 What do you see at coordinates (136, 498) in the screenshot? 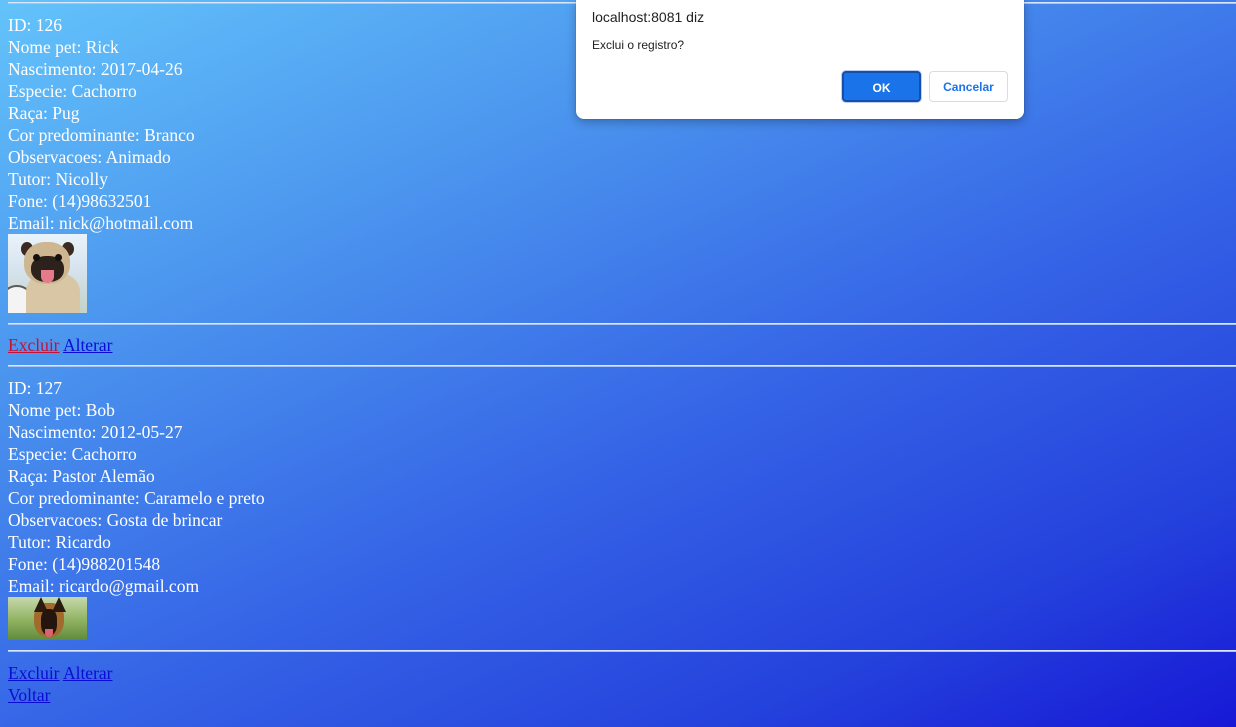
I see `record-color: Cor predominante: Caramelo e preto` at bounding box center [136, 498].